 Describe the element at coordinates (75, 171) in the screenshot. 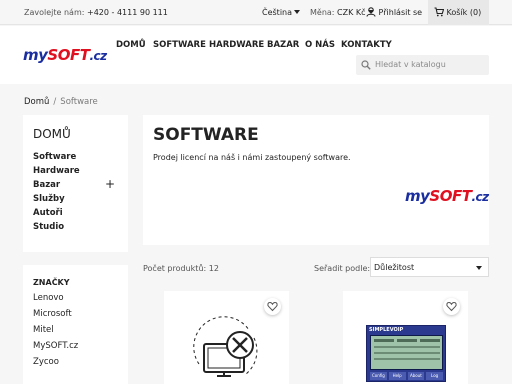

I see `sidebar-item-hardware: Hardware` at that location.